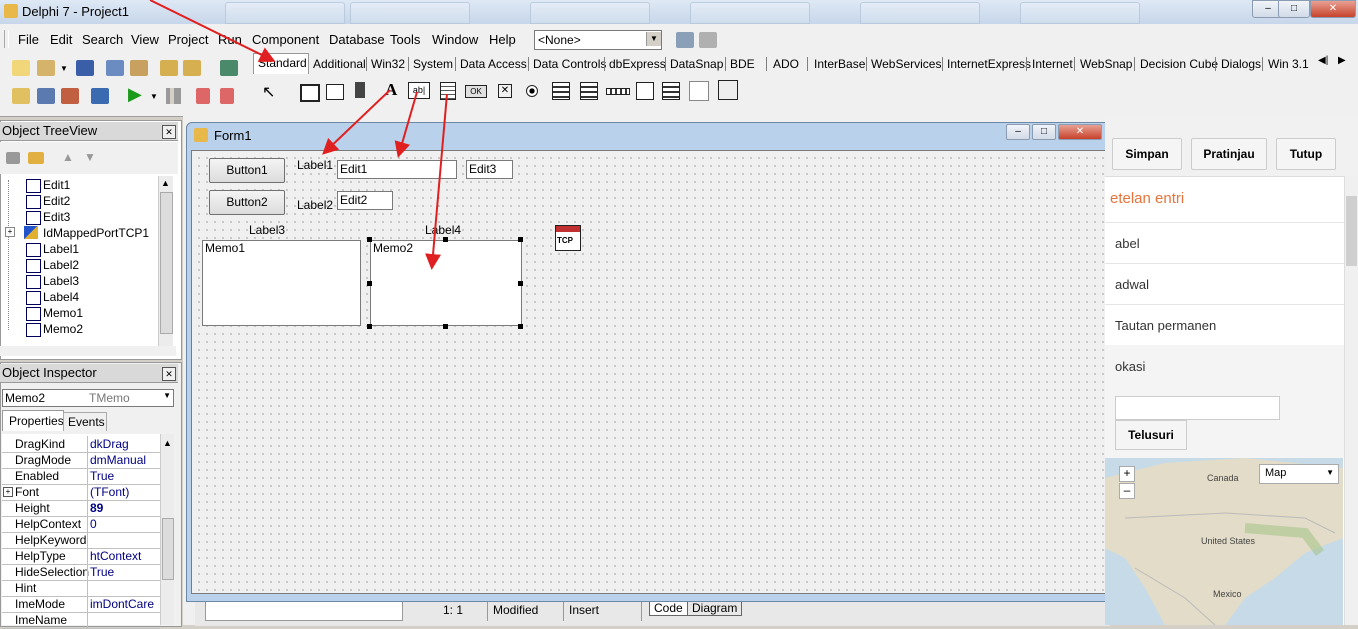 This screenshot has height=629, width=1358. Describe the element at coordinates (88, 398) in the screenshot. I see `inspector-object-combo: Memo2 TMemo ▼` at that location.